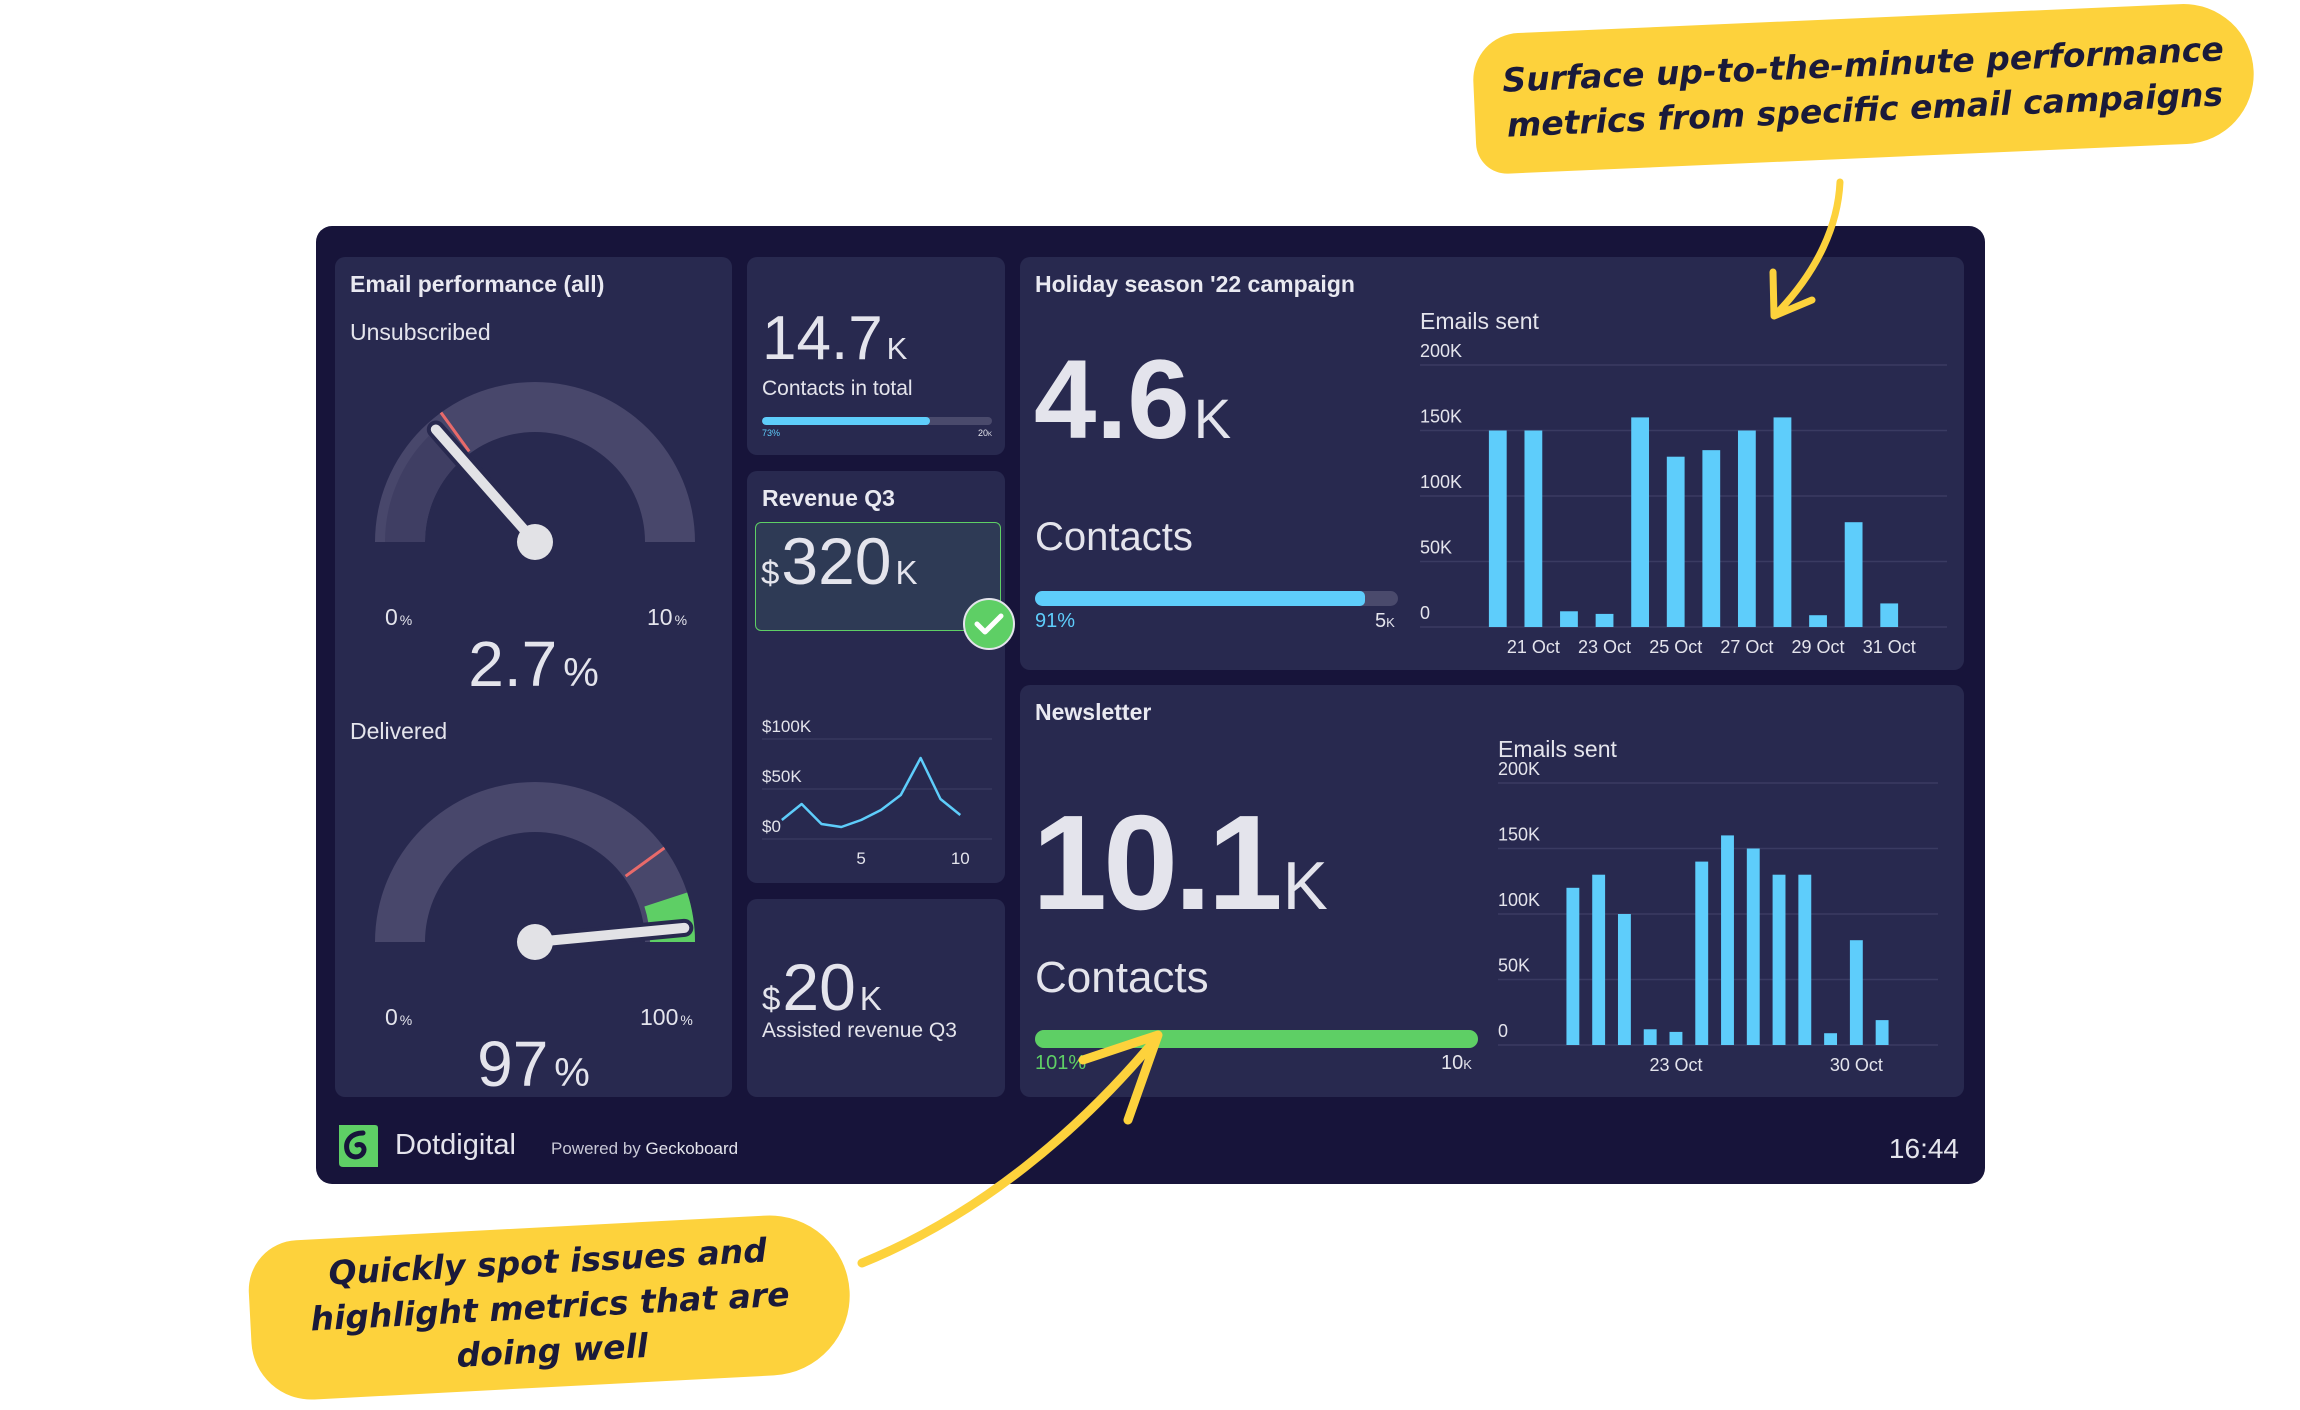  What do you see at coordinates (984, 433) in the screenshot?
I see `progress-goal: 20K` at bounding box center [984, 433].